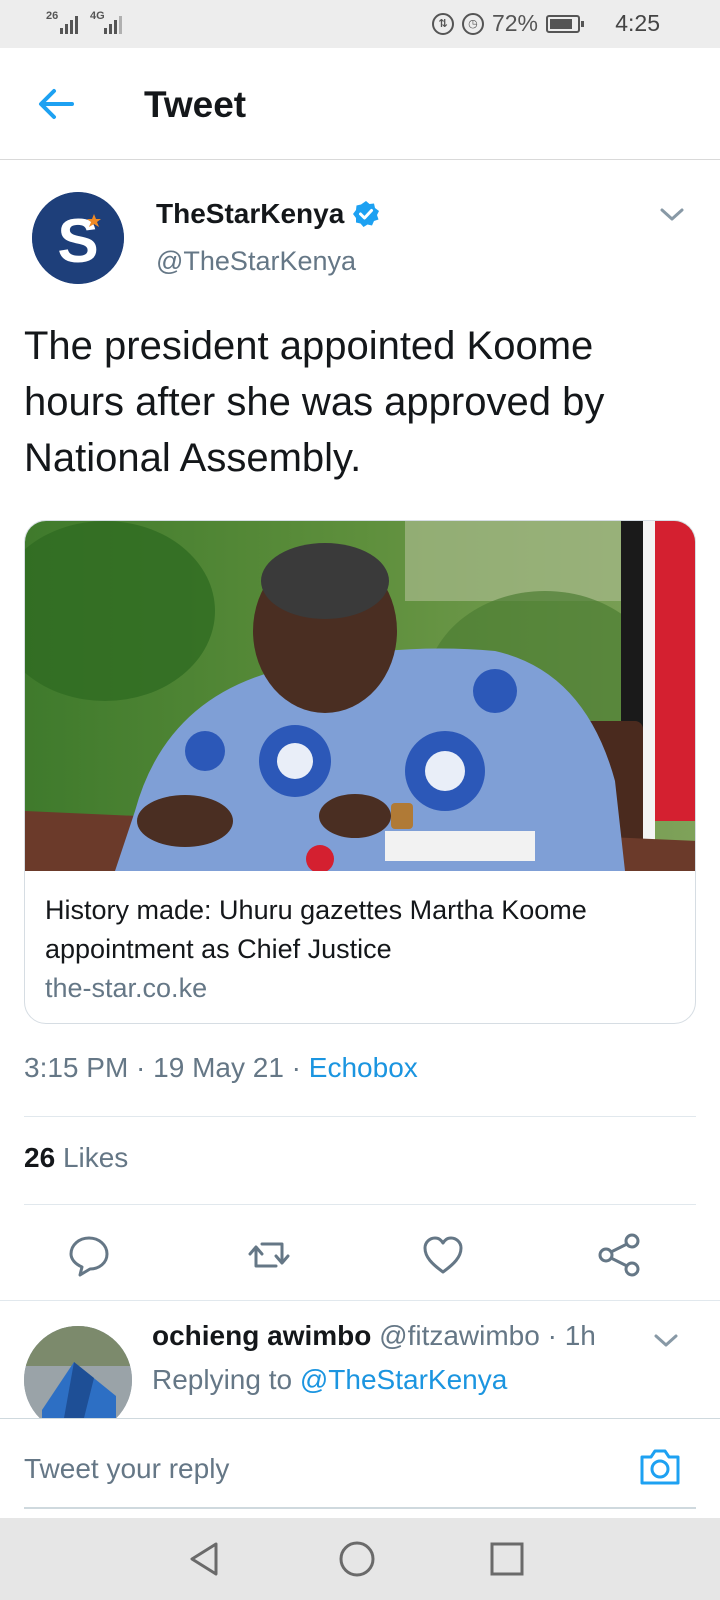  I want to click on camera-icon, so click(660, 1467).